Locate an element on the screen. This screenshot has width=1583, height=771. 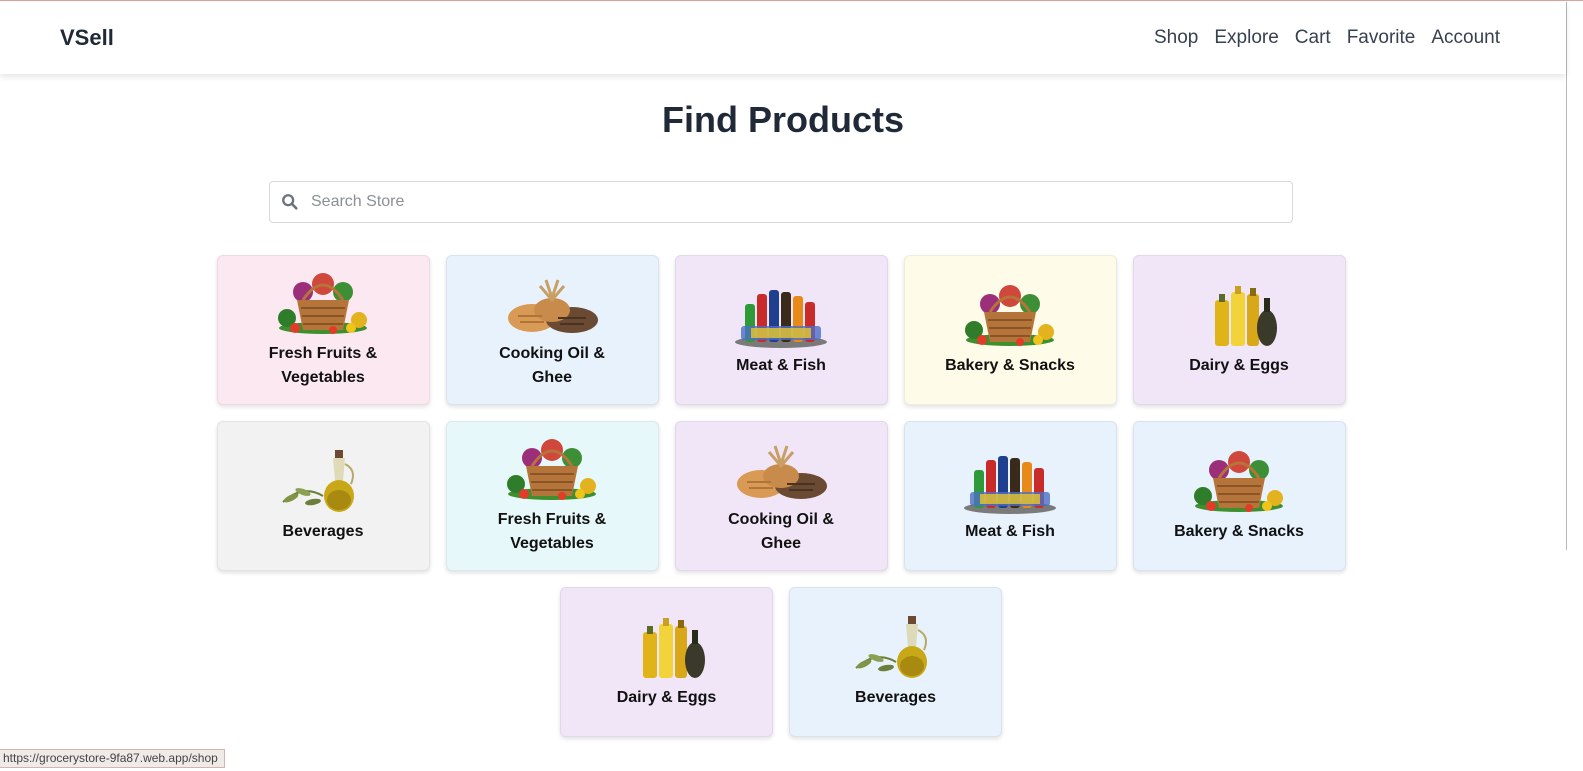
nav-links: Shop Explore Cart Favorite Account is located at coordinates (1327, 38).